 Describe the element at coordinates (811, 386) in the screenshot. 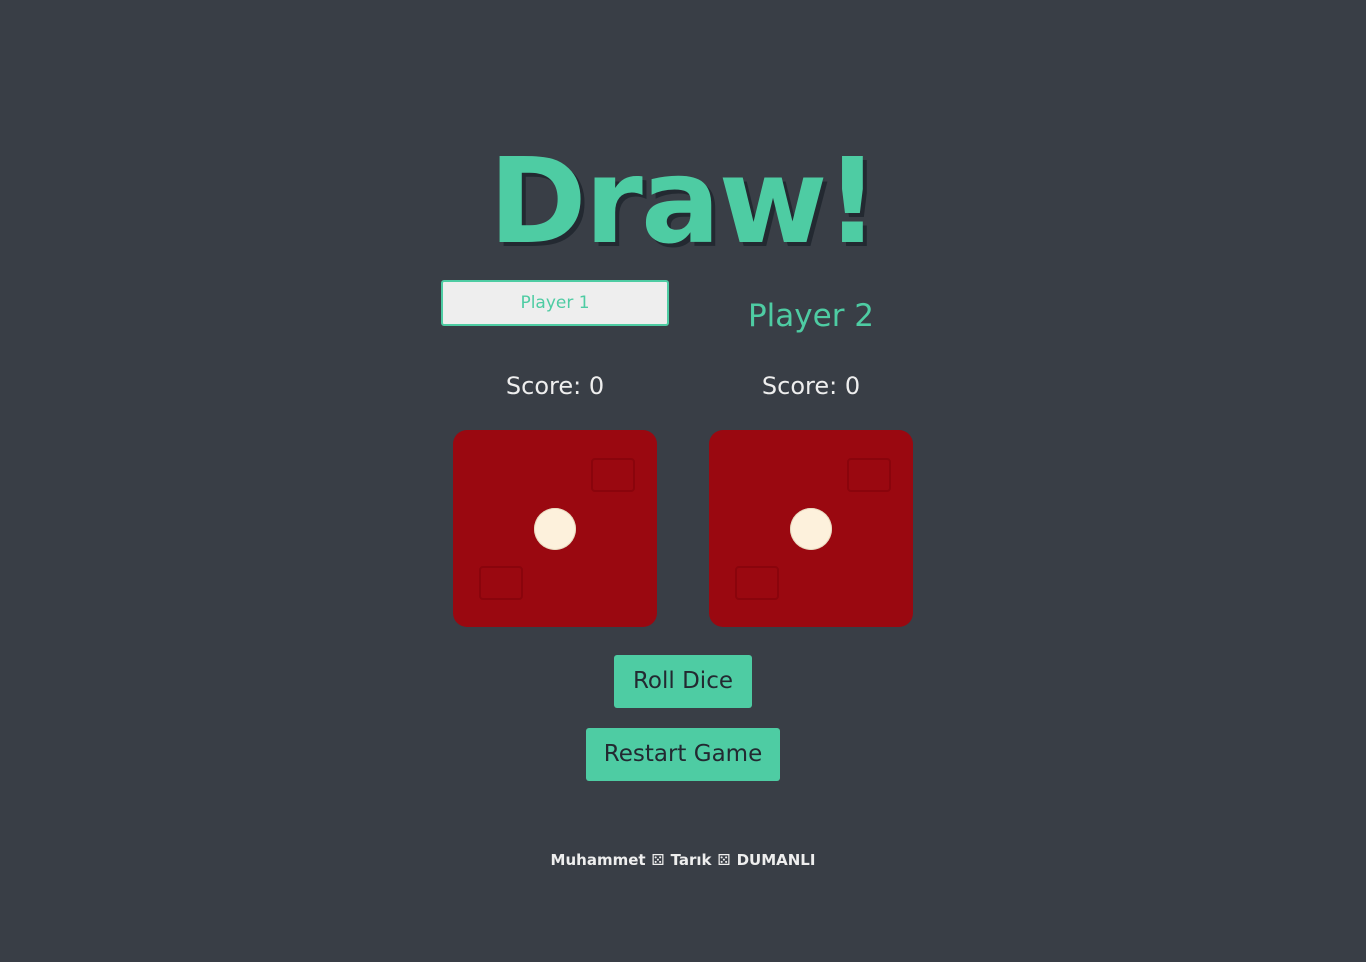

I see `player-2-score: Score: 0` at that location.